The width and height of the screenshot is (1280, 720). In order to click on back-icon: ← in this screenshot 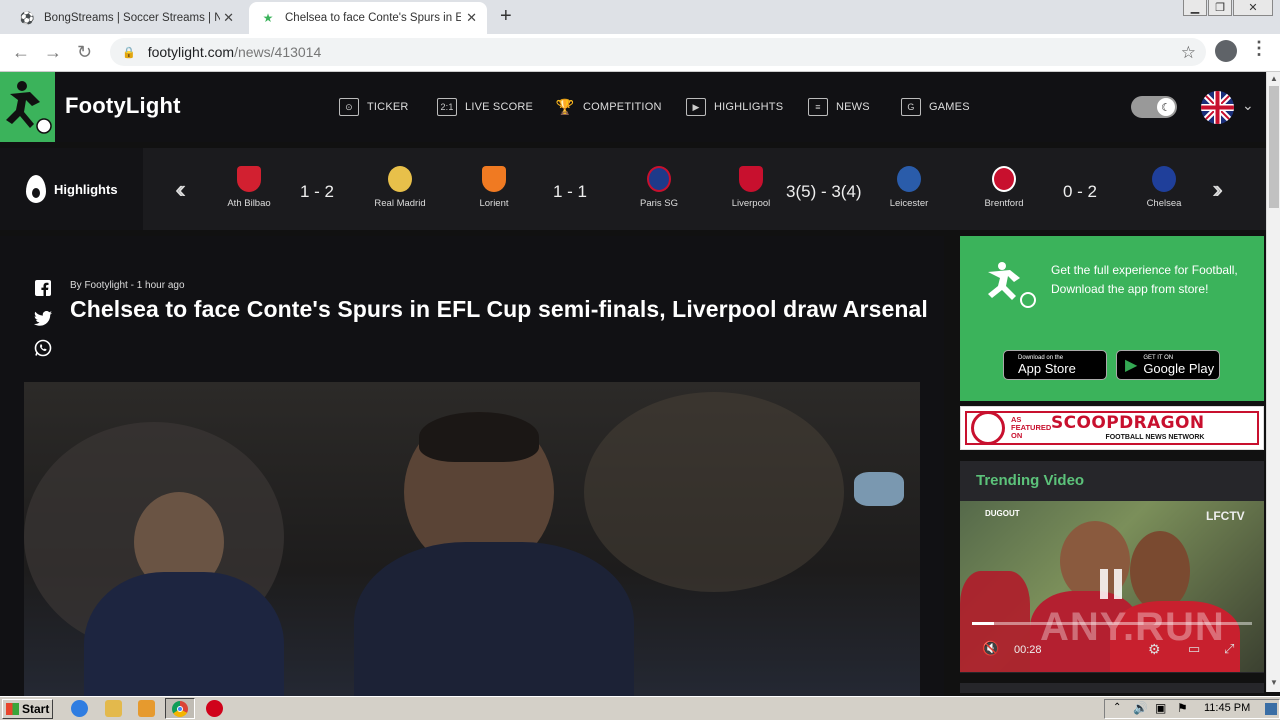, I will do `click(21, 52)`.